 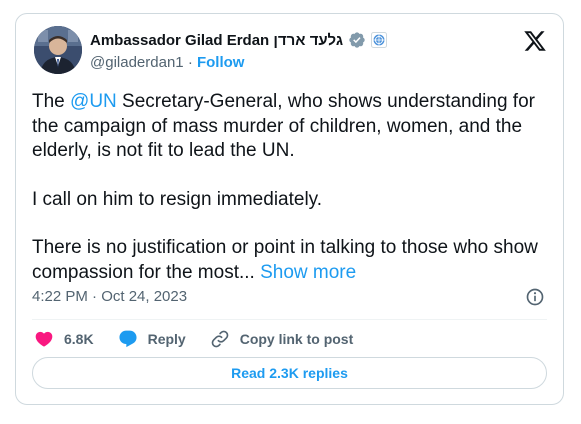 What do you see at coordinates (93, 101) in the screenshot?
I see `mention-link: @UN` at bounding box center [93, 101].